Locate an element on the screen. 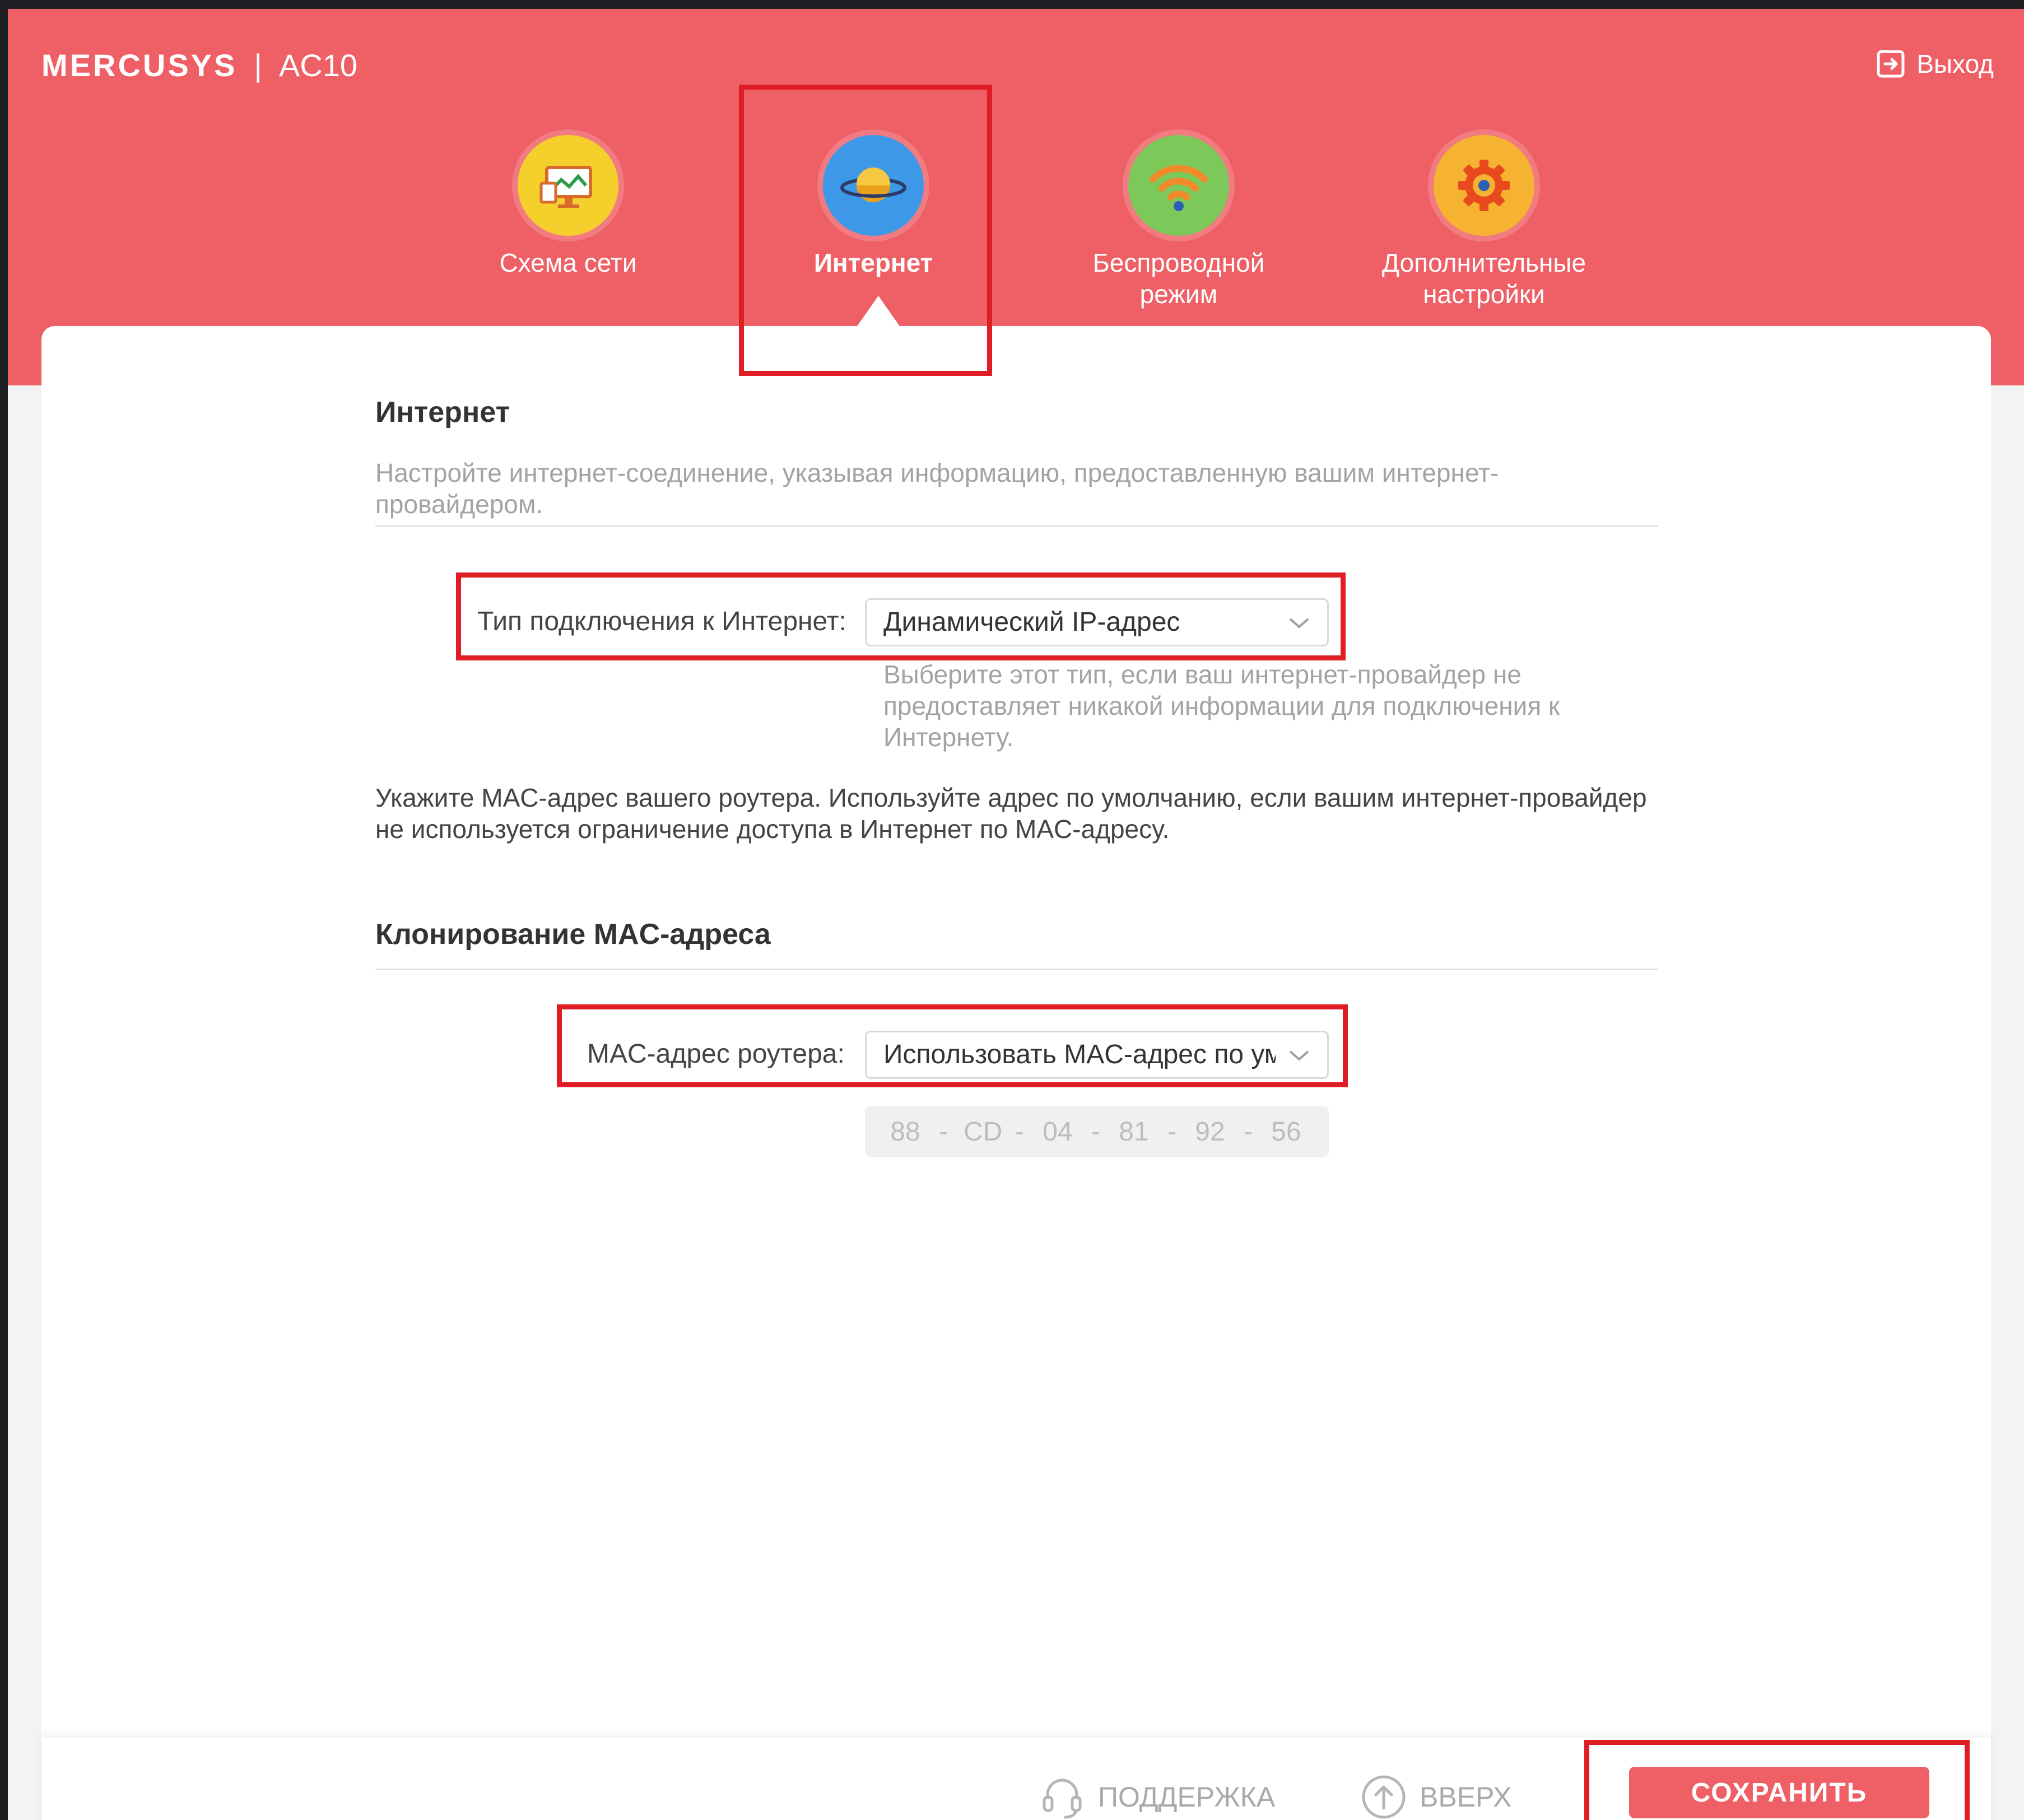 The image size is (2024, 1820). mac-octet: 92 is located at coordinates (1210, 1131).